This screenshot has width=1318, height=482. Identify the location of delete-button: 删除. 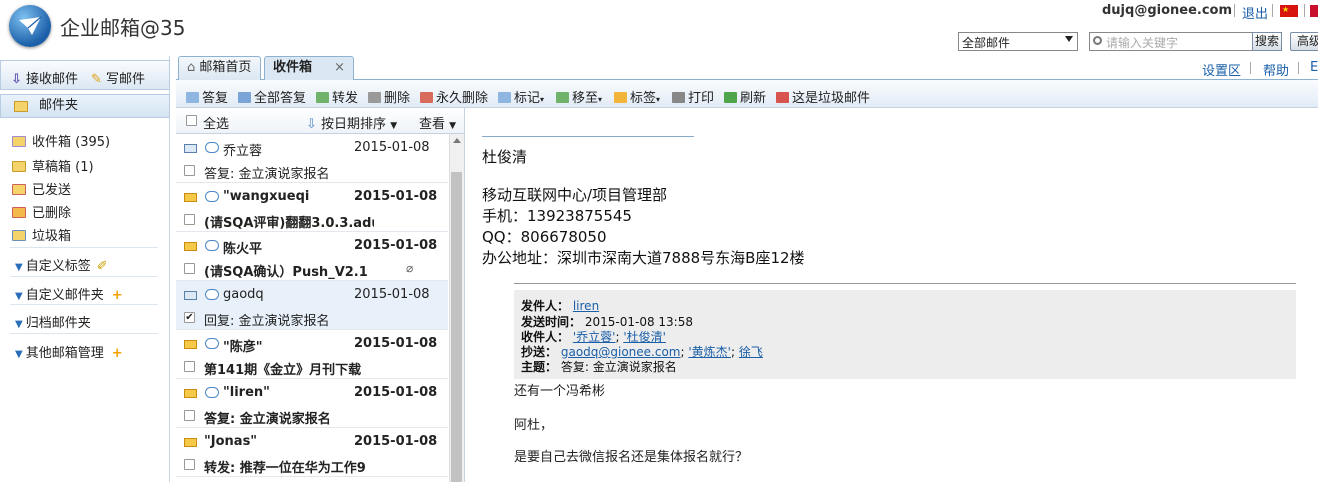
(389, 96).